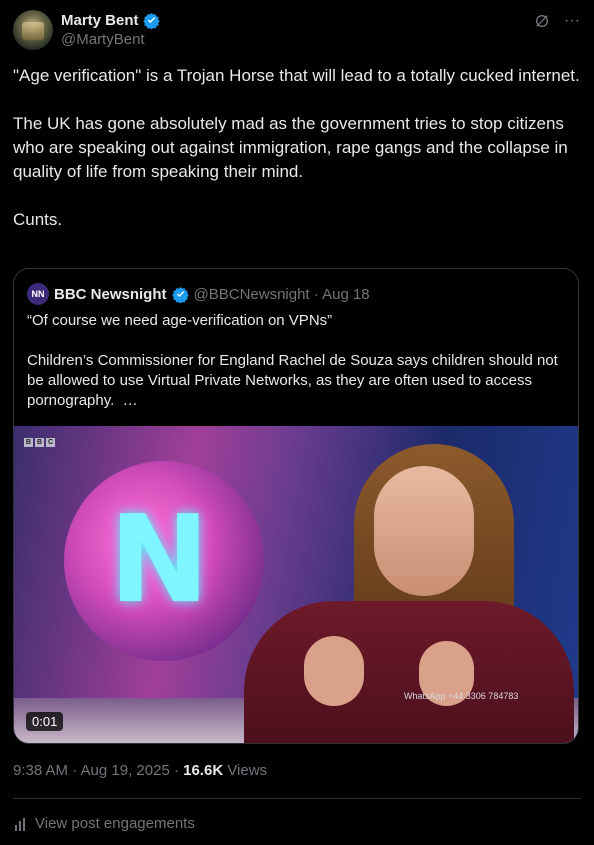  What do you see at coordinates (110, 40) in the screenshot?
I see `author-handle: @MartyBent` at bounding box center [110, 40].